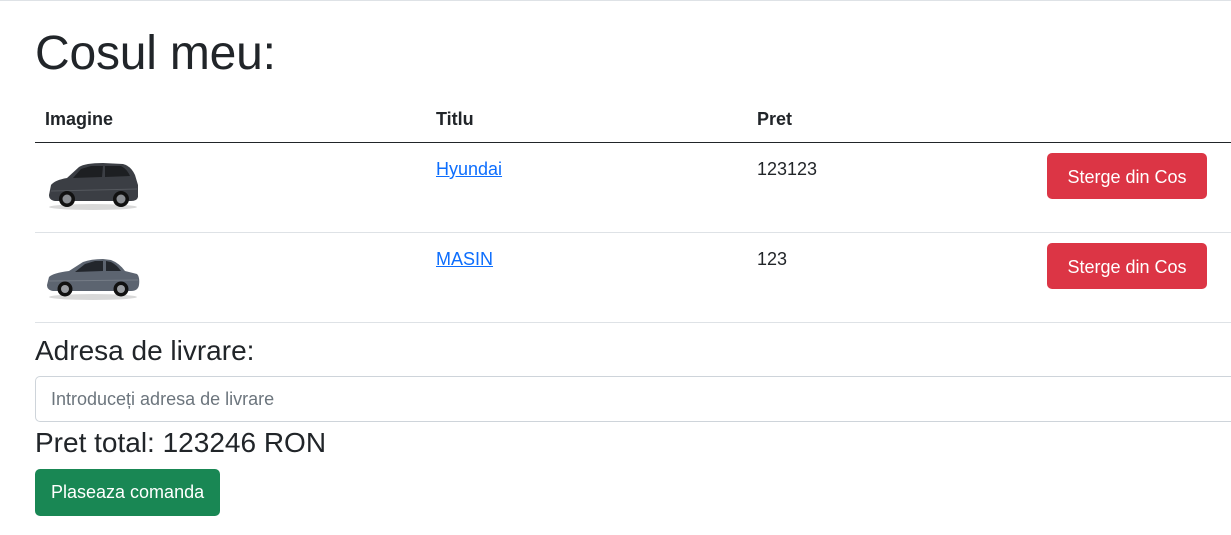  What do you see at coordinates (887, 277) in the screenshot?
I see `car-price-cell: 123` at bounding box center [887, 277].